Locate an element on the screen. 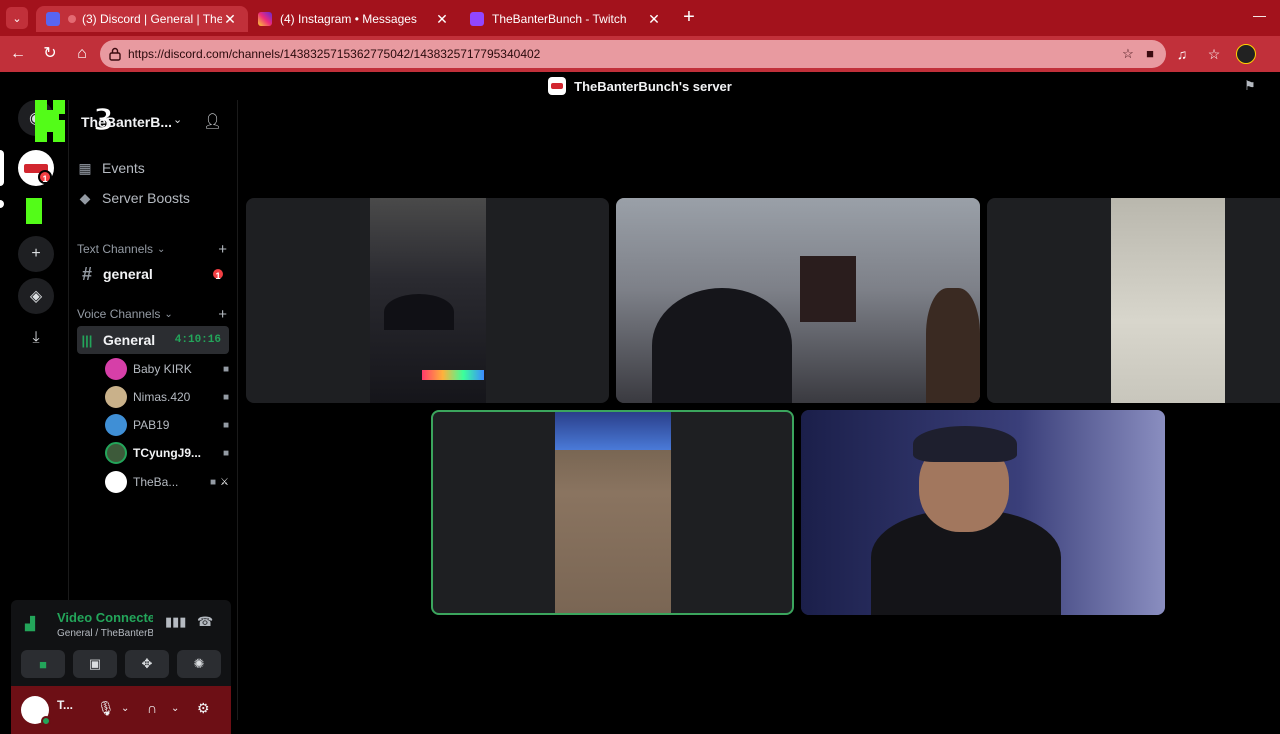 The height and width of the screenshot is (734, 1280). kick-logo-icon is located at coordinates (34, 211).